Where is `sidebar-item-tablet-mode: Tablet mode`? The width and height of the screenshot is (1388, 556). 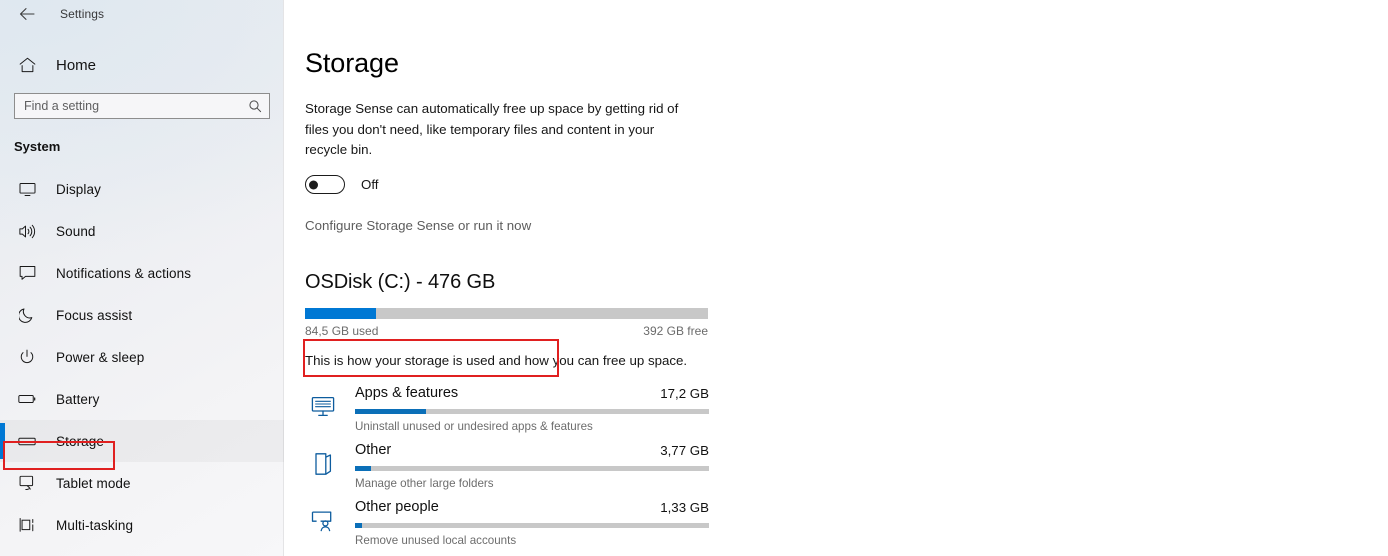 sidebar-item-tablet-mode: Tablet mode is located at coordinates (142, 483).